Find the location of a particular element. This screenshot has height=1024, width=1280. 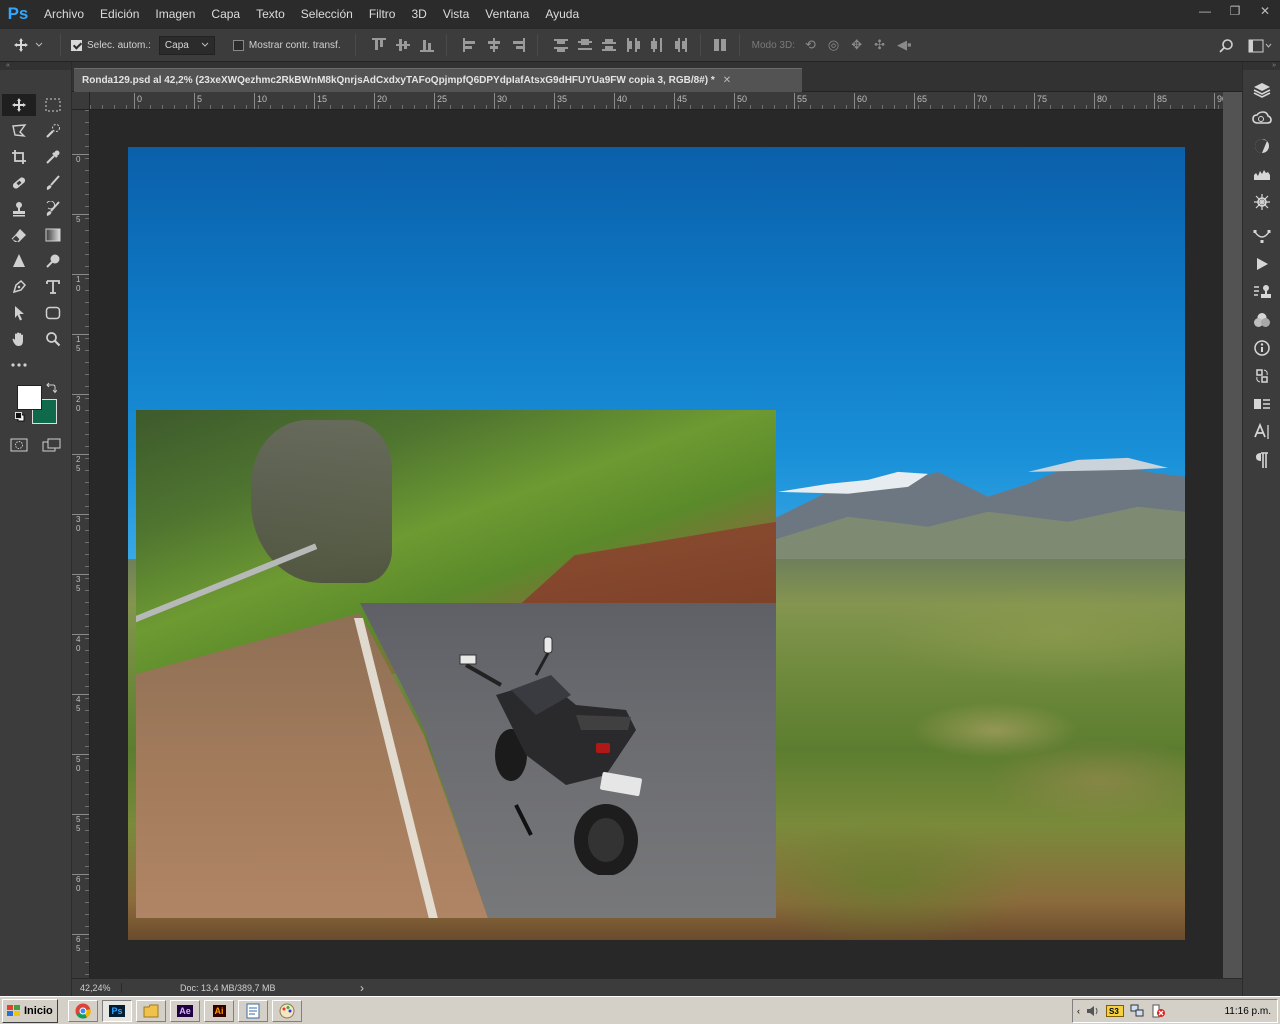

layers-panel-button is located at coordinates (1261, 90).